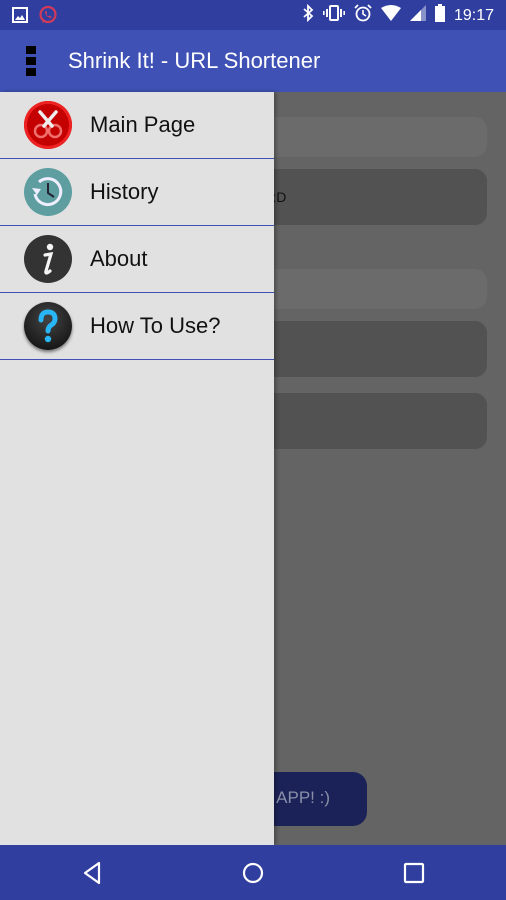 The image size is (506, 900). Describe the element at coordinates (93, 873) in the screenshot. I see `back-icon` at that location.